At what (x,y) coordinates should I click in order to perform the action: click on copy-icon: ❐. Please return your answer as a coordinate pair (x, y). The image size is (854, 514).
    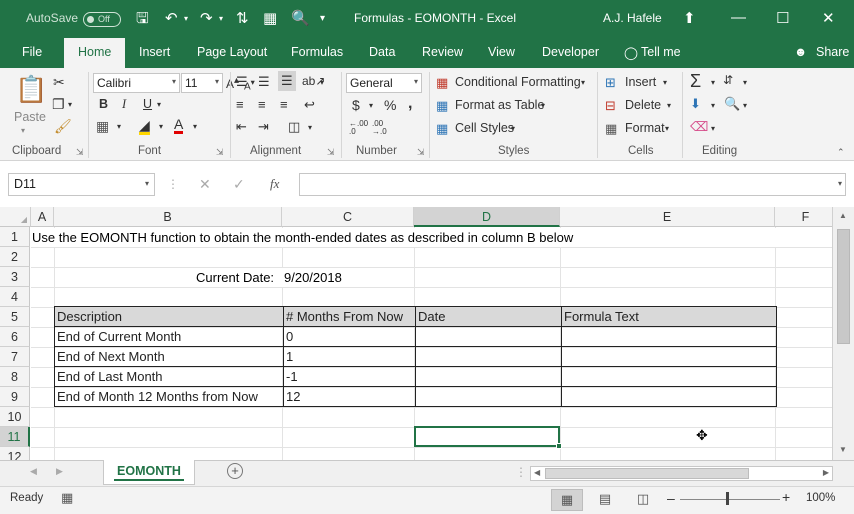
    Looking at the image, I should click on (58, 104).